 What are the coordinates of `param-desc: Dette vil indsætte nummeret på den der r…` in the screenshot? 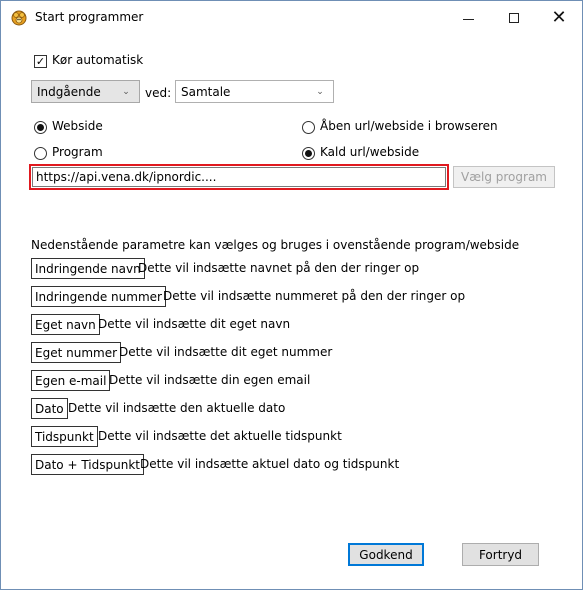 It's located at (314, 296).